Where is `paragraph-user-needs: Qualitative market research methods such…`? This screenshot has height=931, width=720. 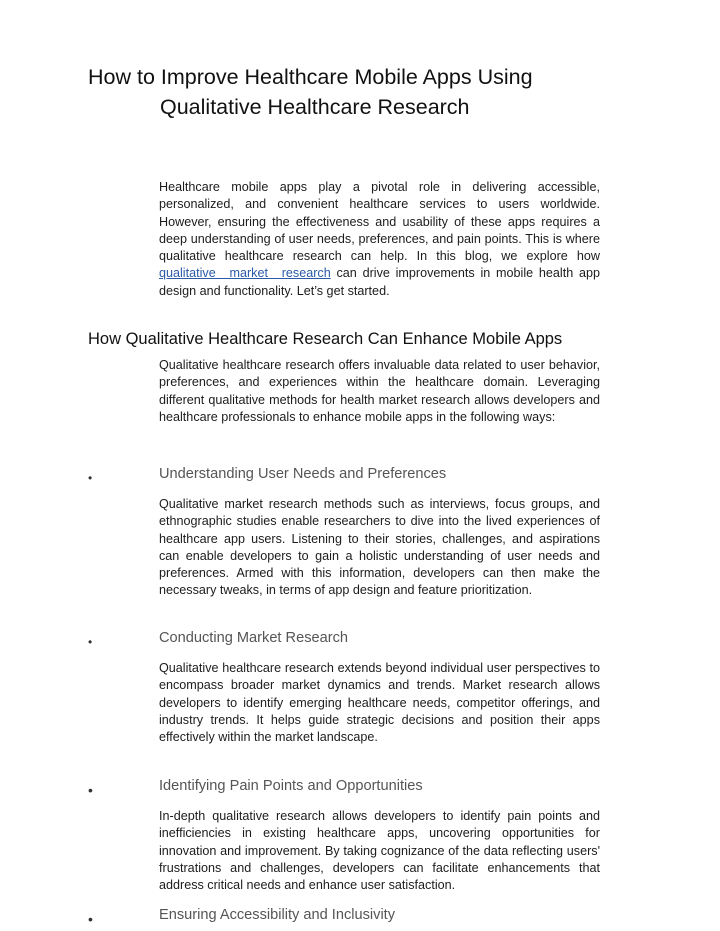
paragraph-user-needs: Qualitative market research methods such… is located at coordinates (379, 547).